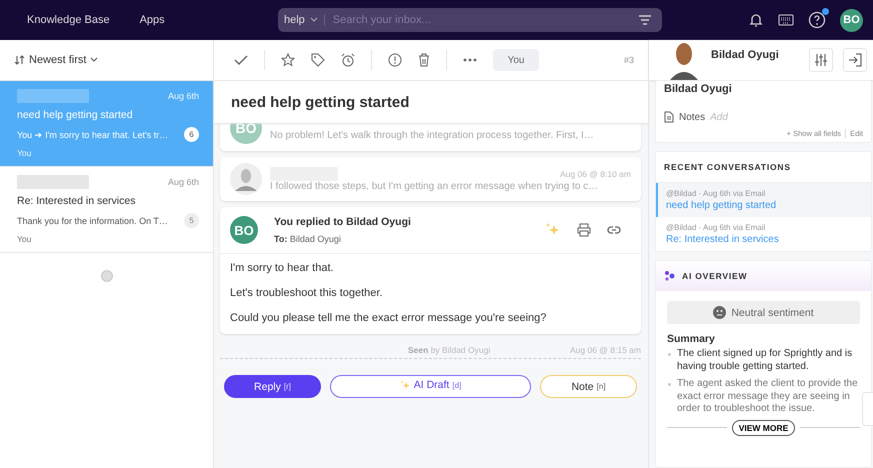  Describe the element at coordinates (763, 312) in the screenshot. I see `sentiment-badge: Neutral sentiment` at that location.